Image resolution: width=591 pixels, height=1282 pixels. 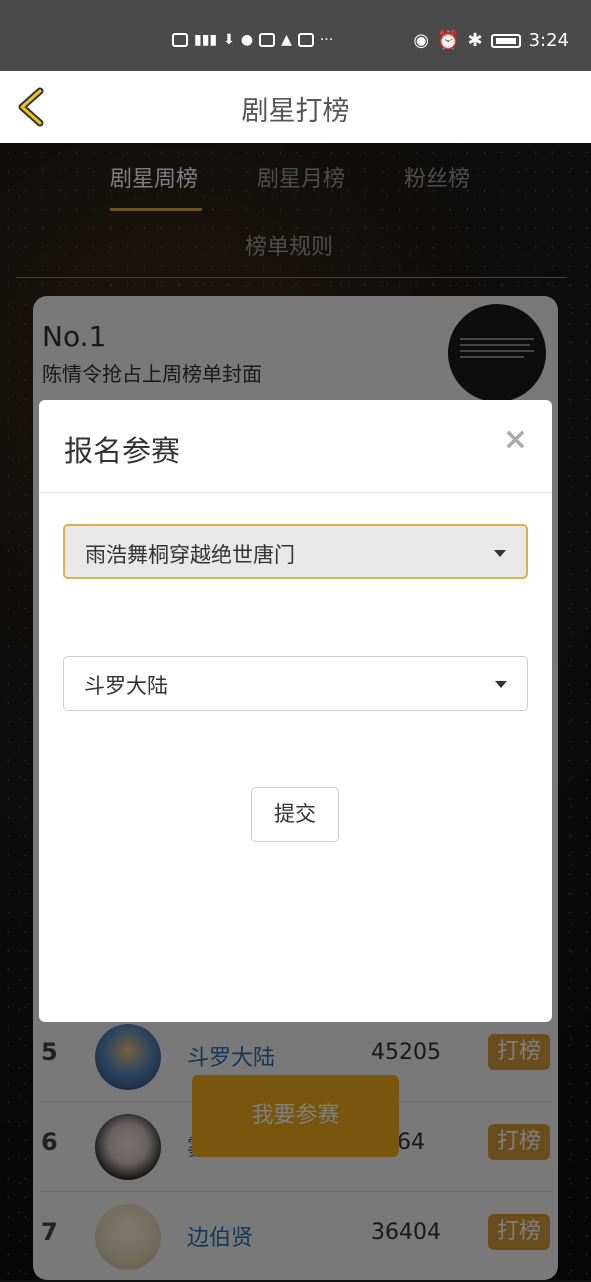 What do you see at coordinates (229, 40) in the screenshot?
I see `download-icon: ⬇` at bounding box center [229, 40].